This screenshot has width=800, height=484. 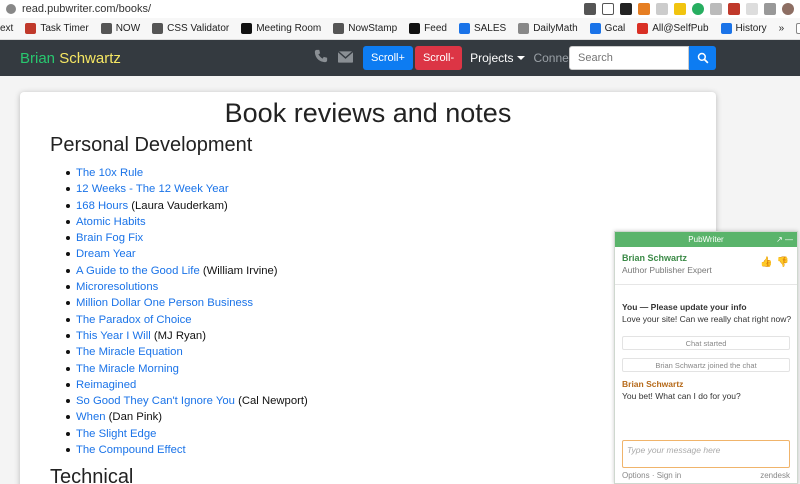 I want to click on bookmark-item: Task Timer, so click(x=57, y=28).